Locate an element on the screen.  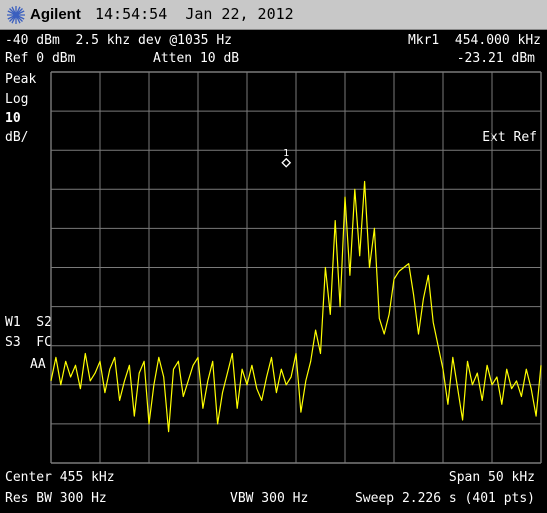
marker-1: 1 is located at coordinates (286, 158).